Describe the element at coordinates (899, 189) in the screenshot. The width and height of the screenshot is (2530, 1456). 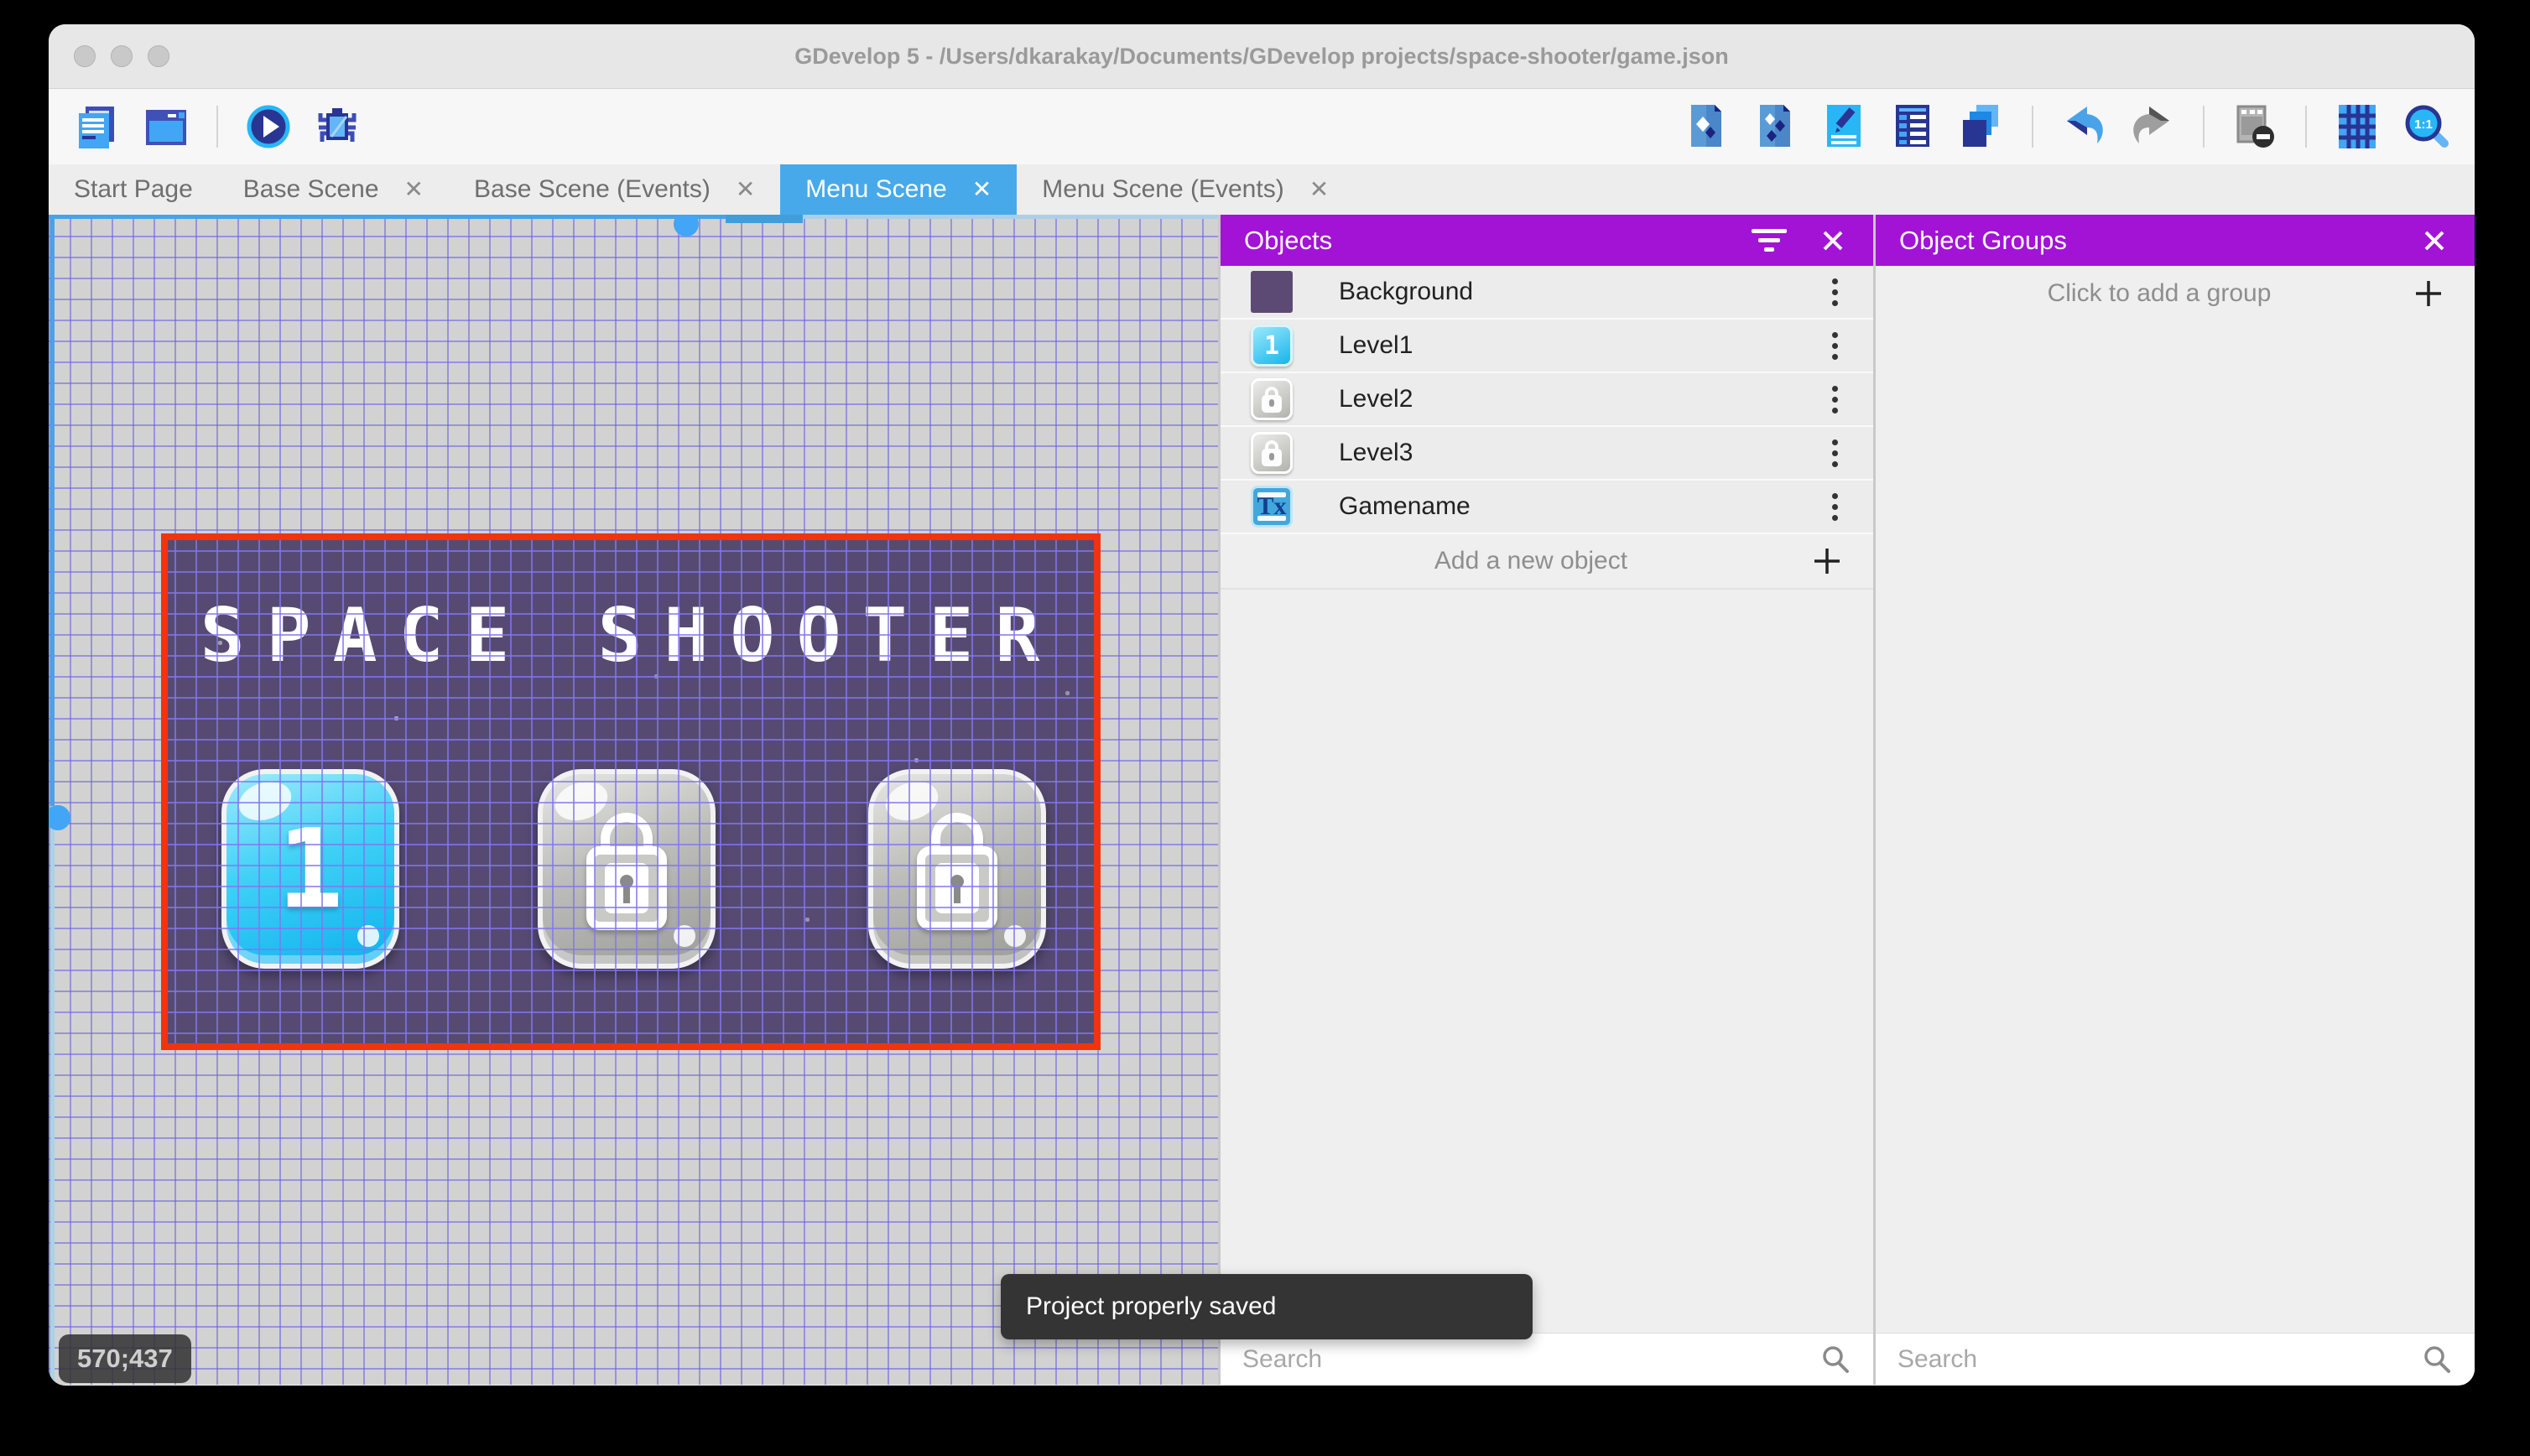
I see `tab-menu-scene: Menu Scene ✕` at that location.